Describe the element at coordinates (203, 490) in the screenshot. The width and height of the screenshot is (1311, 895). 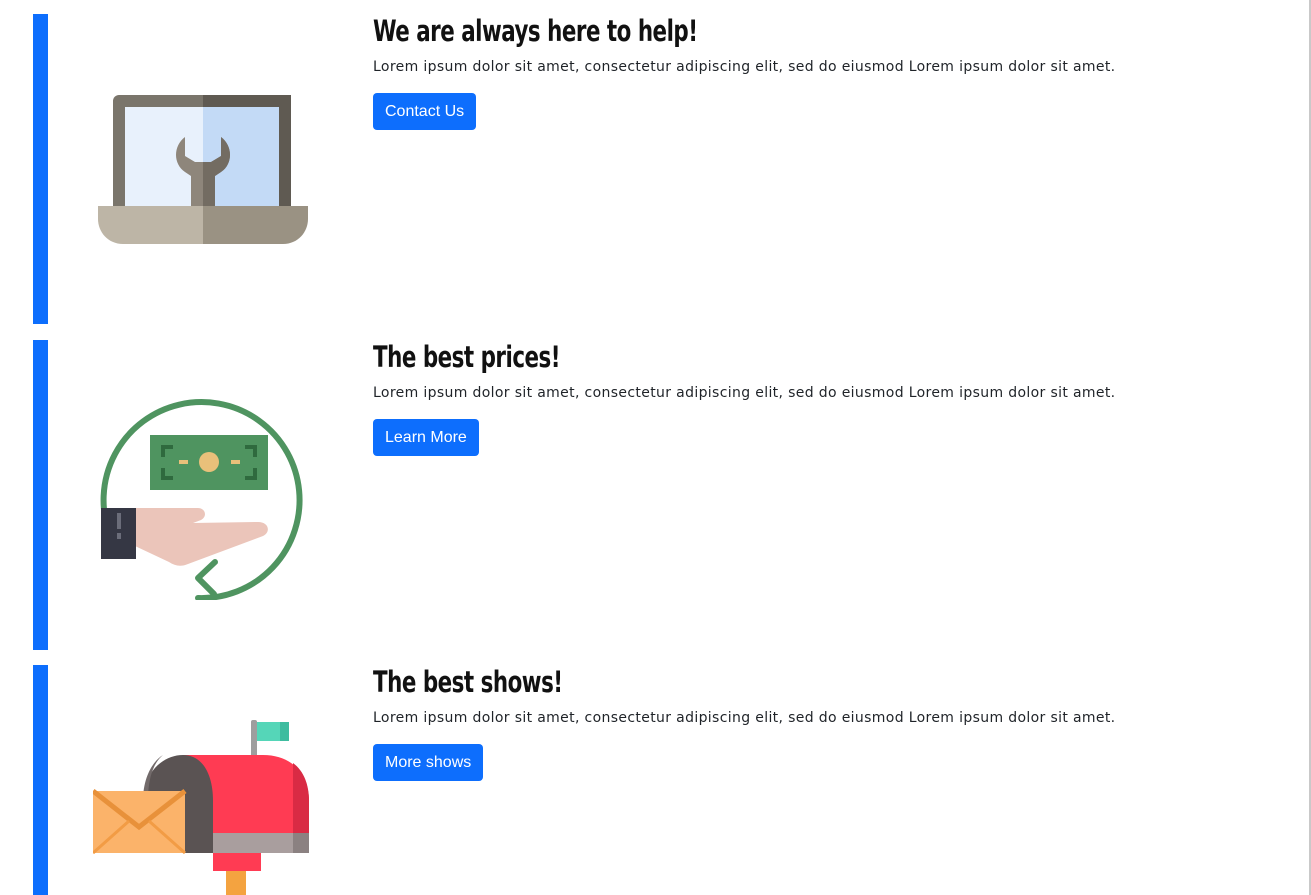
I see `money-hand-icon` at that location.